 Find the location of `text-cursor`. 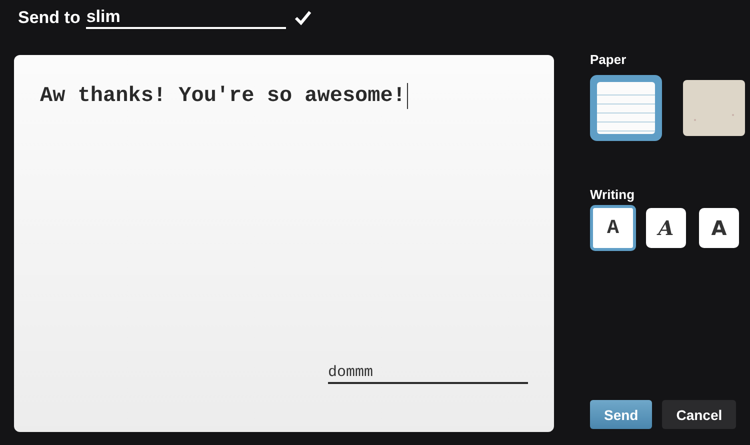

text-cursor is located at coordinates (407, 96).